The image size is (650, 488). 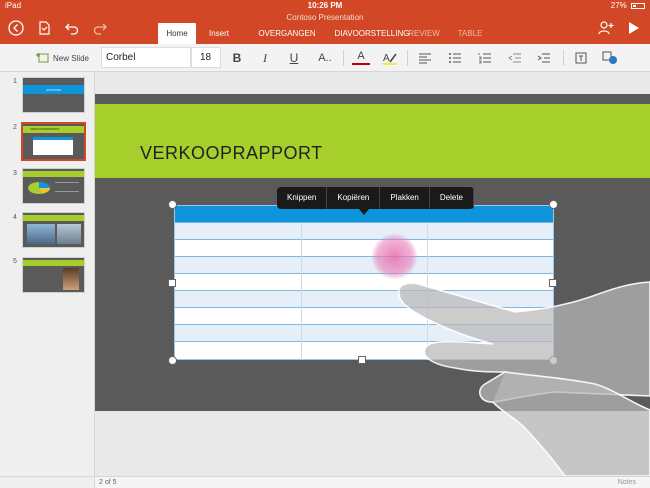 What do you see at coordinates (70, 58) in the screenshot?
I see `new-slide-label: New Slide` at bounding box center [70, 58].